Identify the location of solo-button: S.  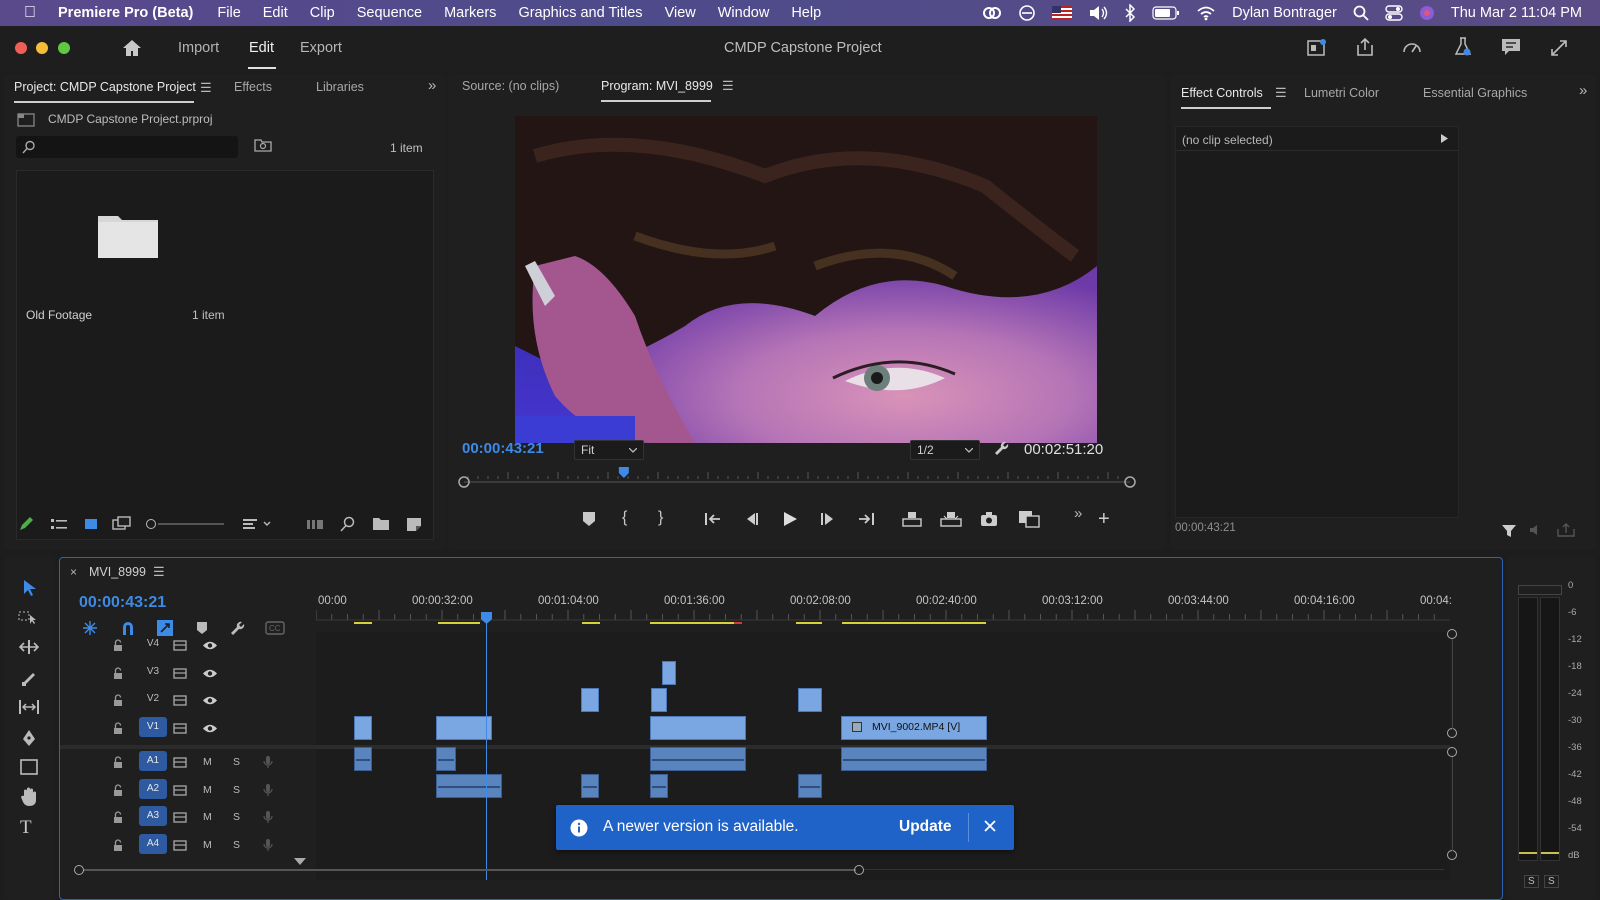
(236, 845).